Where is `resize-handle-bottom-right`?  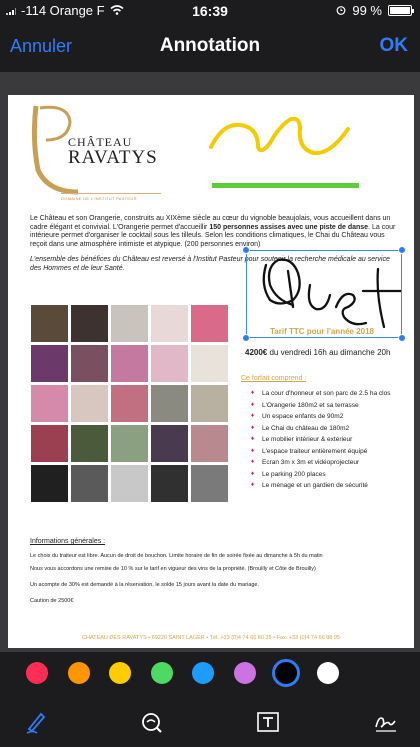 resize-handle-bottom-right is located at coordinates (402, 338).